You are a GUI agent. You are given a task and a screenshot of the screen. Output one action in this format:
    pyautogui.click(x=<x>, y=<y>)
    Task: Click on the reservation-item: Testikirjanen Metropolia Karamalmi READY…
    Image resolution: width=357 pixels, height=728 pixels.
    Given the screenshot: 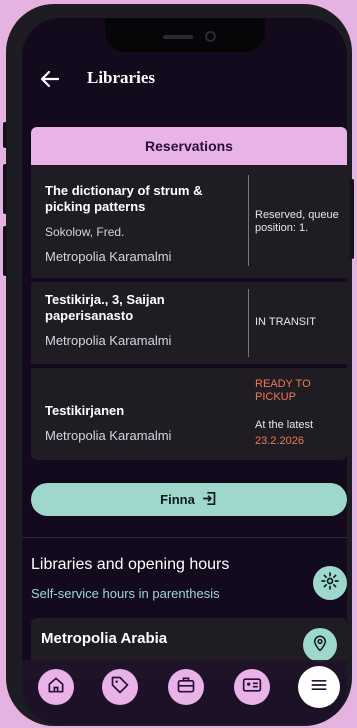 What is the action you would take?
    pyautogui.click(x=189, y=414)
    